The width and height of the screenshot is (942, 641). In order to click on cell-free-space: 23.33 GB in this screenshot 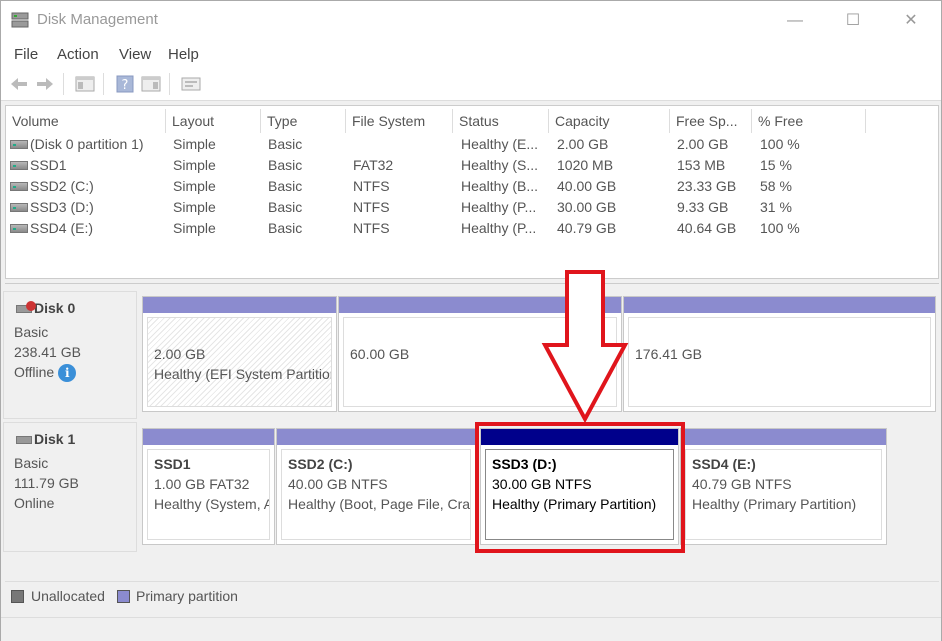, I will do `click(707, 186)`.